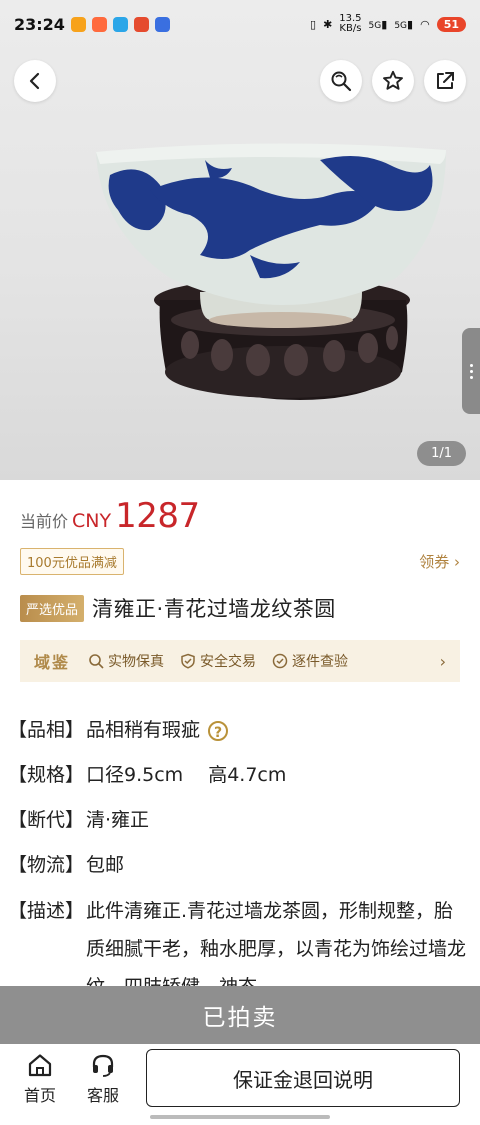  What do you see at coordinates (92, 521) in the screenshot?
I see `price-currency: CNY` at bounding box center [92, 521].